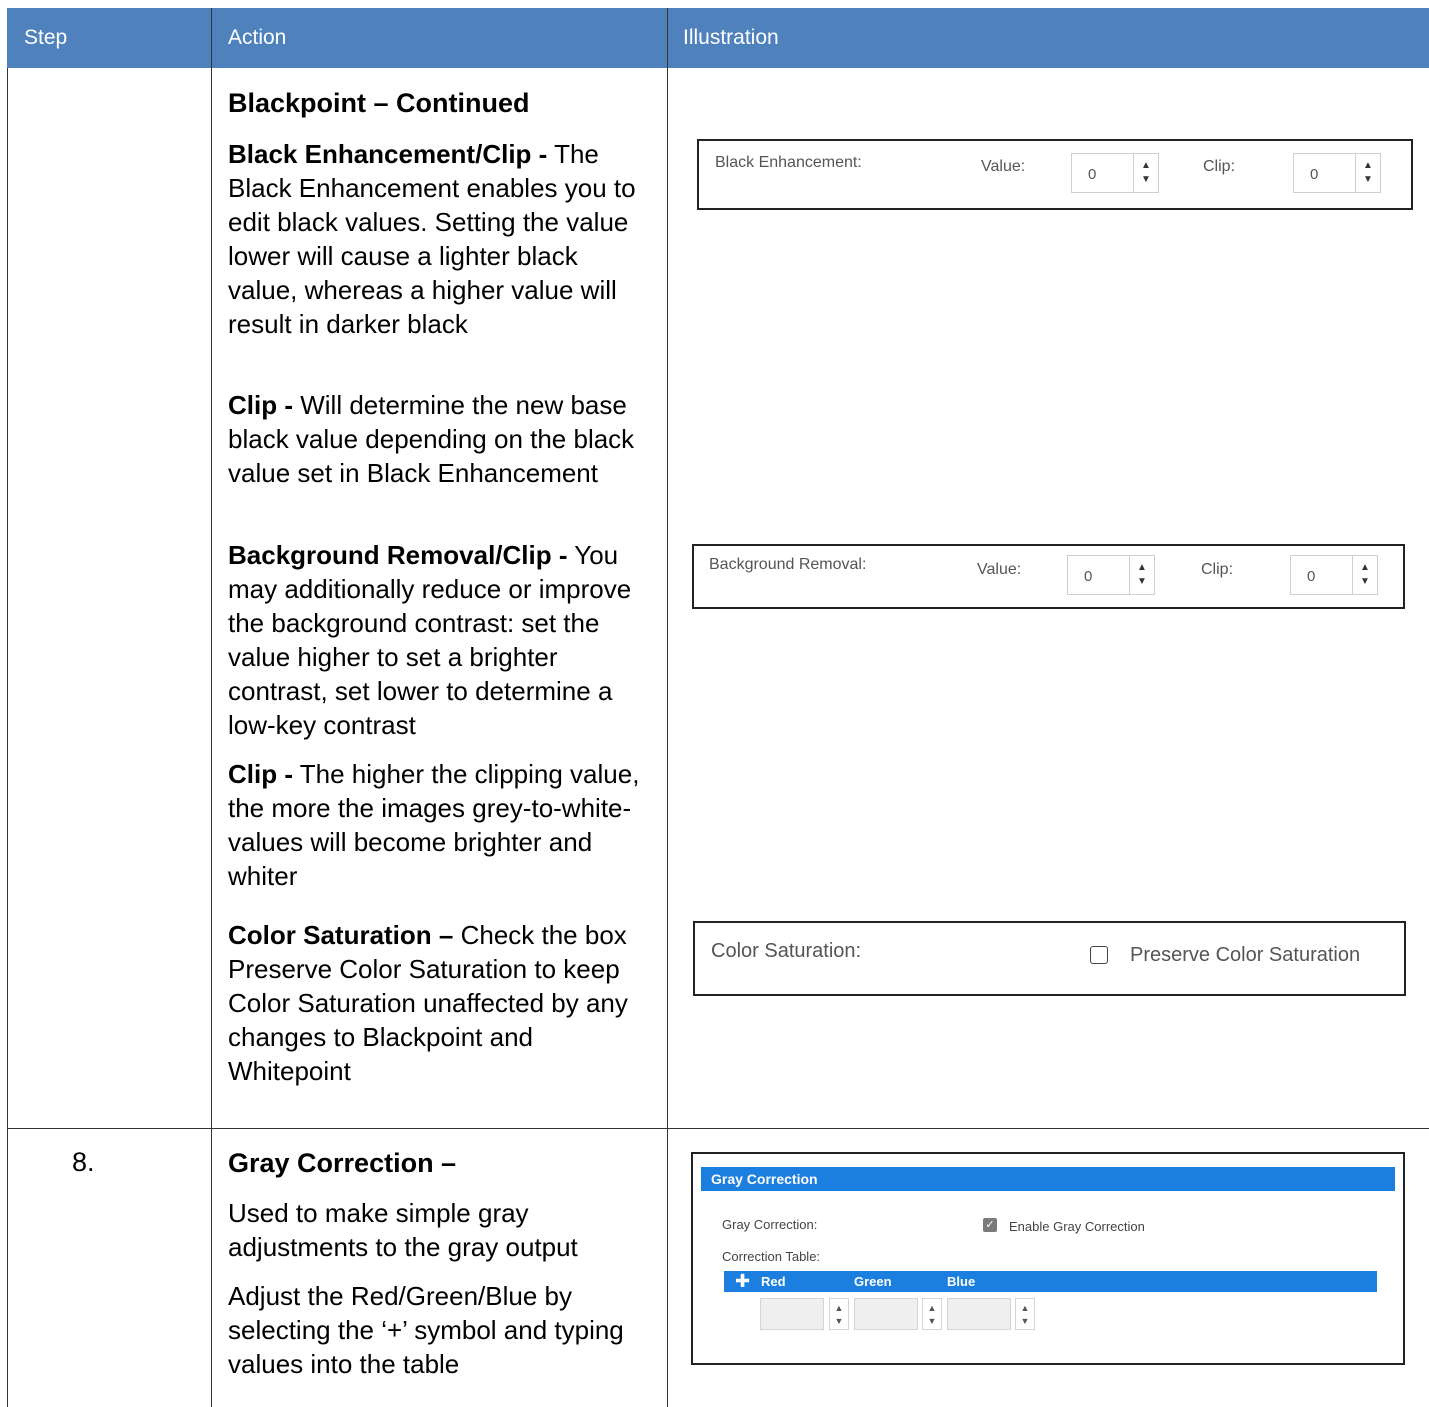  What do you see at coordinates (873, 1281) in the screenshot?
I see `column-green: Green` at bounding box center [873, 1281].